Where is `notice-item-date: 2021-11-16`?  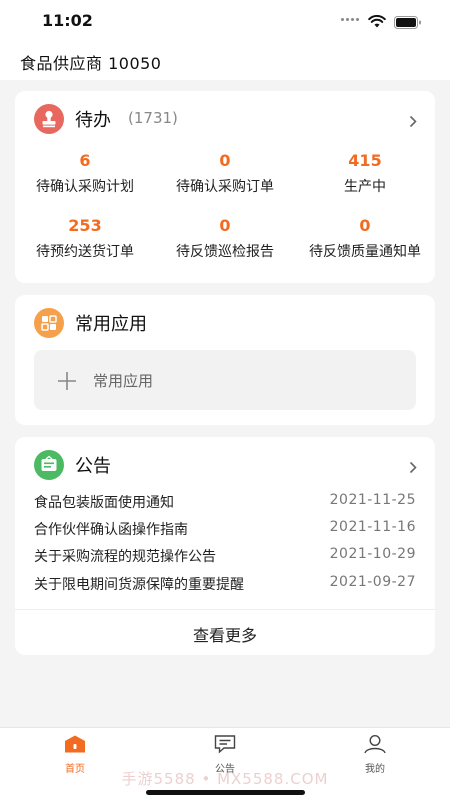 notice-item-date: 2021-11-16 is located at coordinates (372, 527).